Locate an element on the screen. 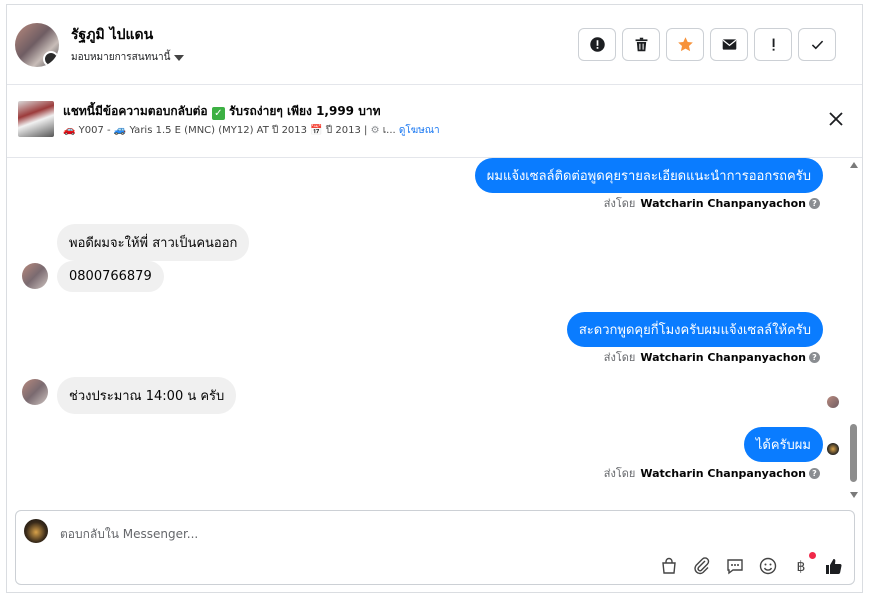 This screenshot has width=869, height=597. close-icon is located at coordinates (836, 119).